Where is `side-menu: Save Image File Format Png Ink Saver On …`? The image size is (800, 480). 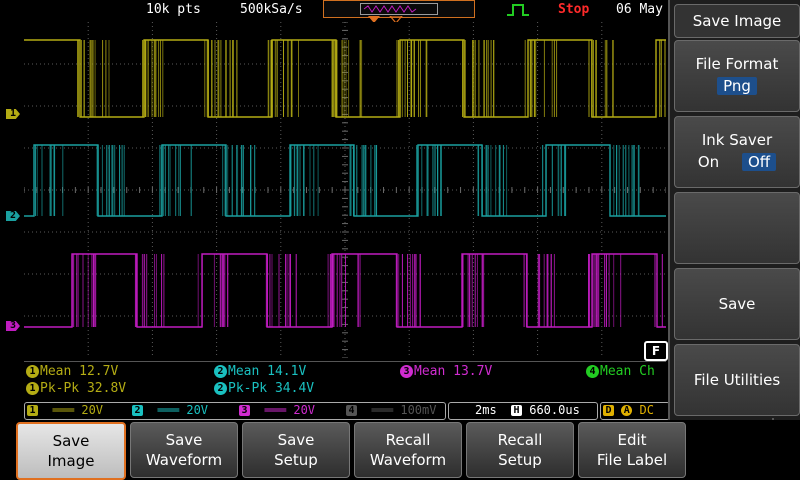 side-menu: Save Image File Format Png Ink Saver On … is located at coordinates (734, 210).